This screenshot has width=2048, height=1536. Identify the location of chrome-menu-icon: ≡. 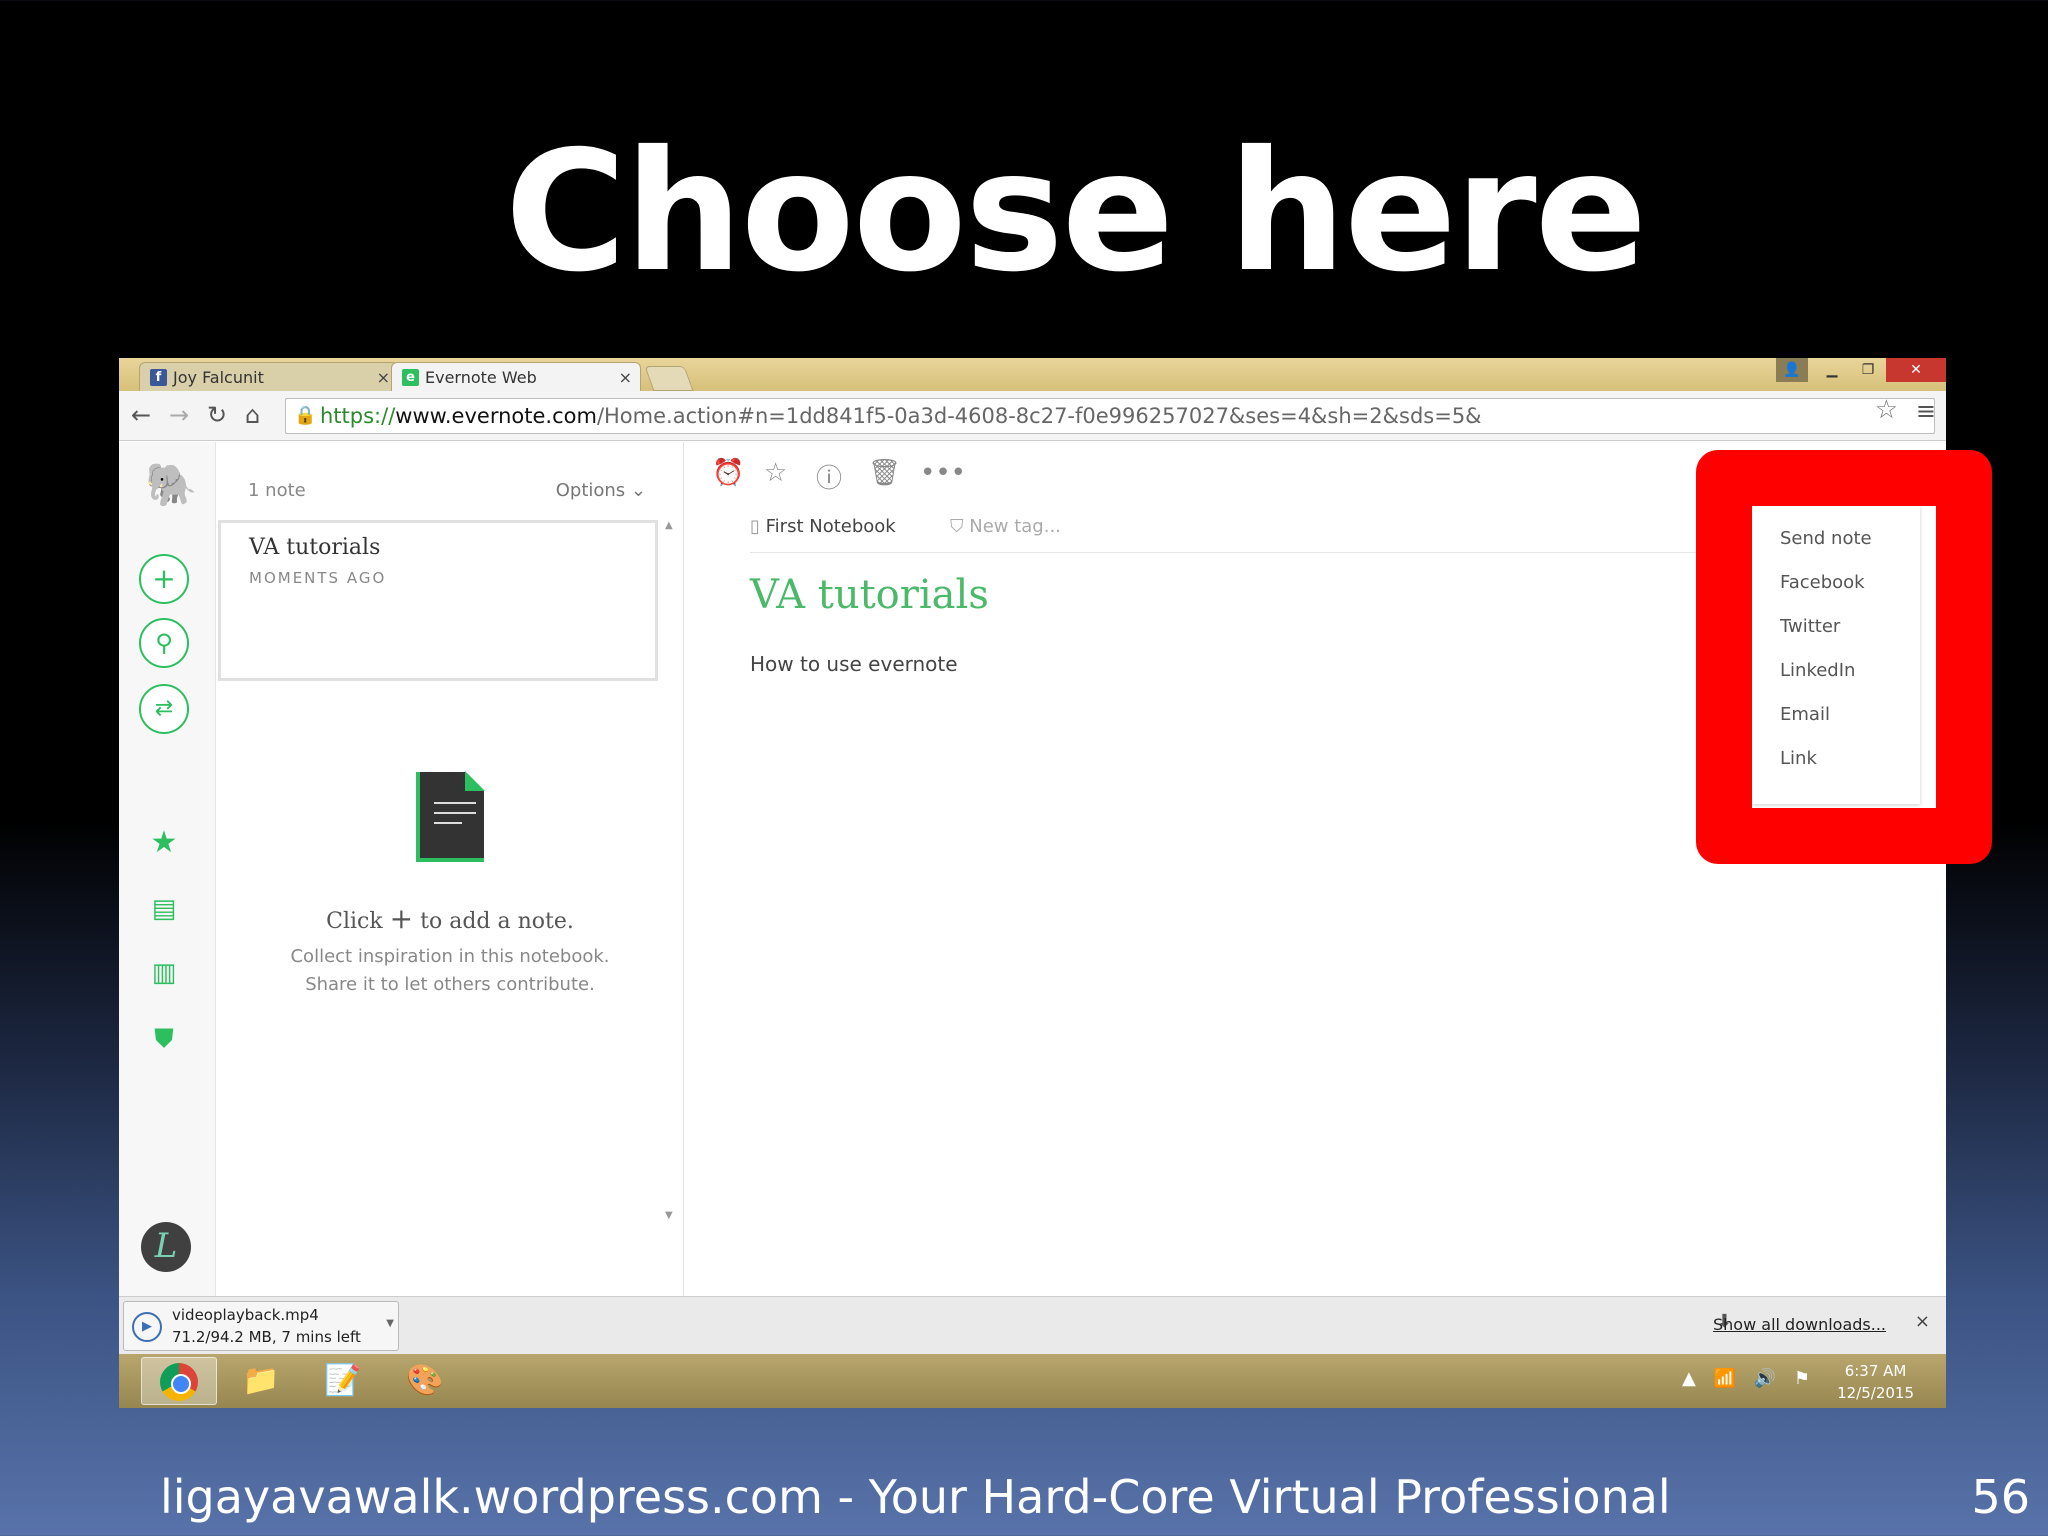
(1926, 411).